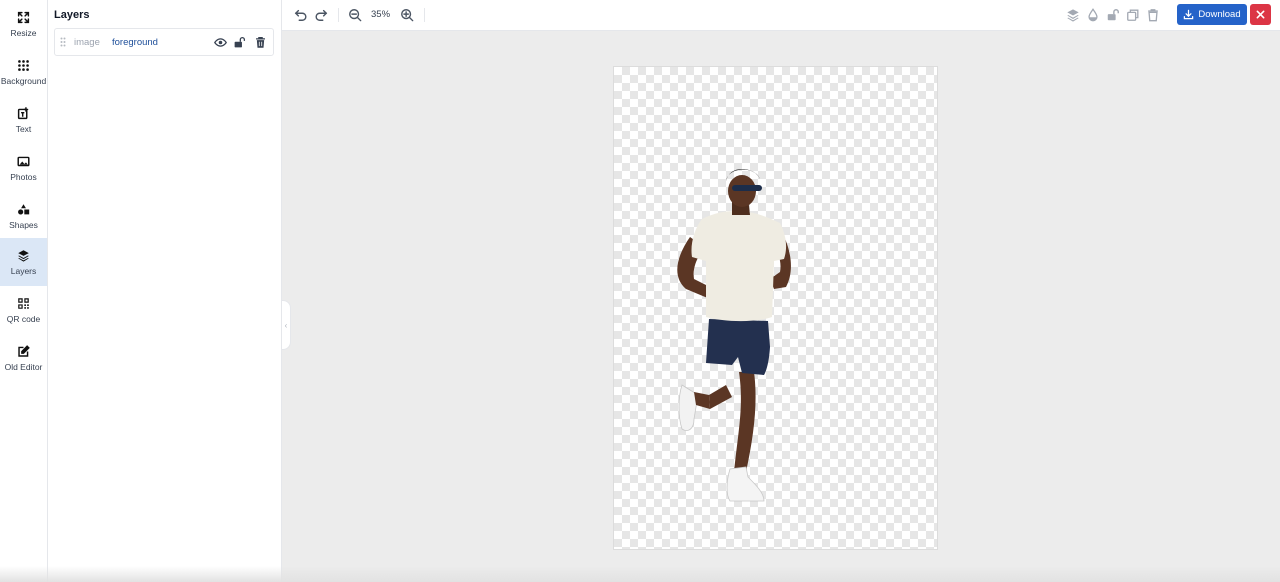  I want to click on close-button, so click(1260, 14).